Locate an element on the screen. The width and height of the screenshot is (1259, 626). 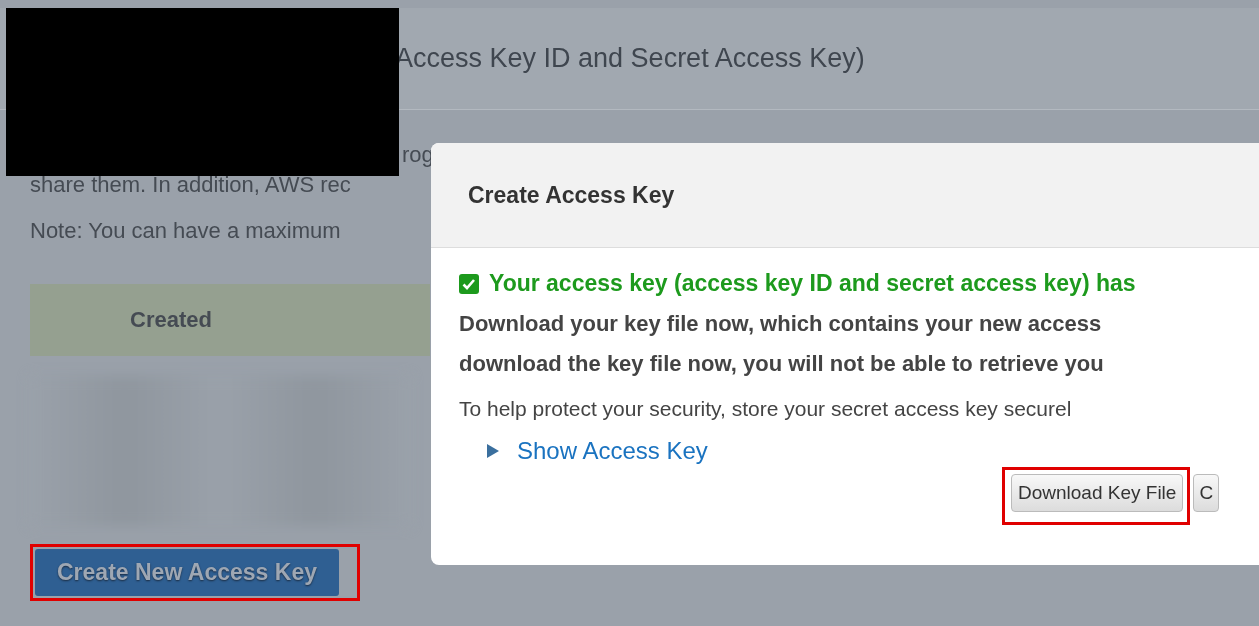
intro-text: share them. In addition, AWS rec is located at coordinates (190, 185).